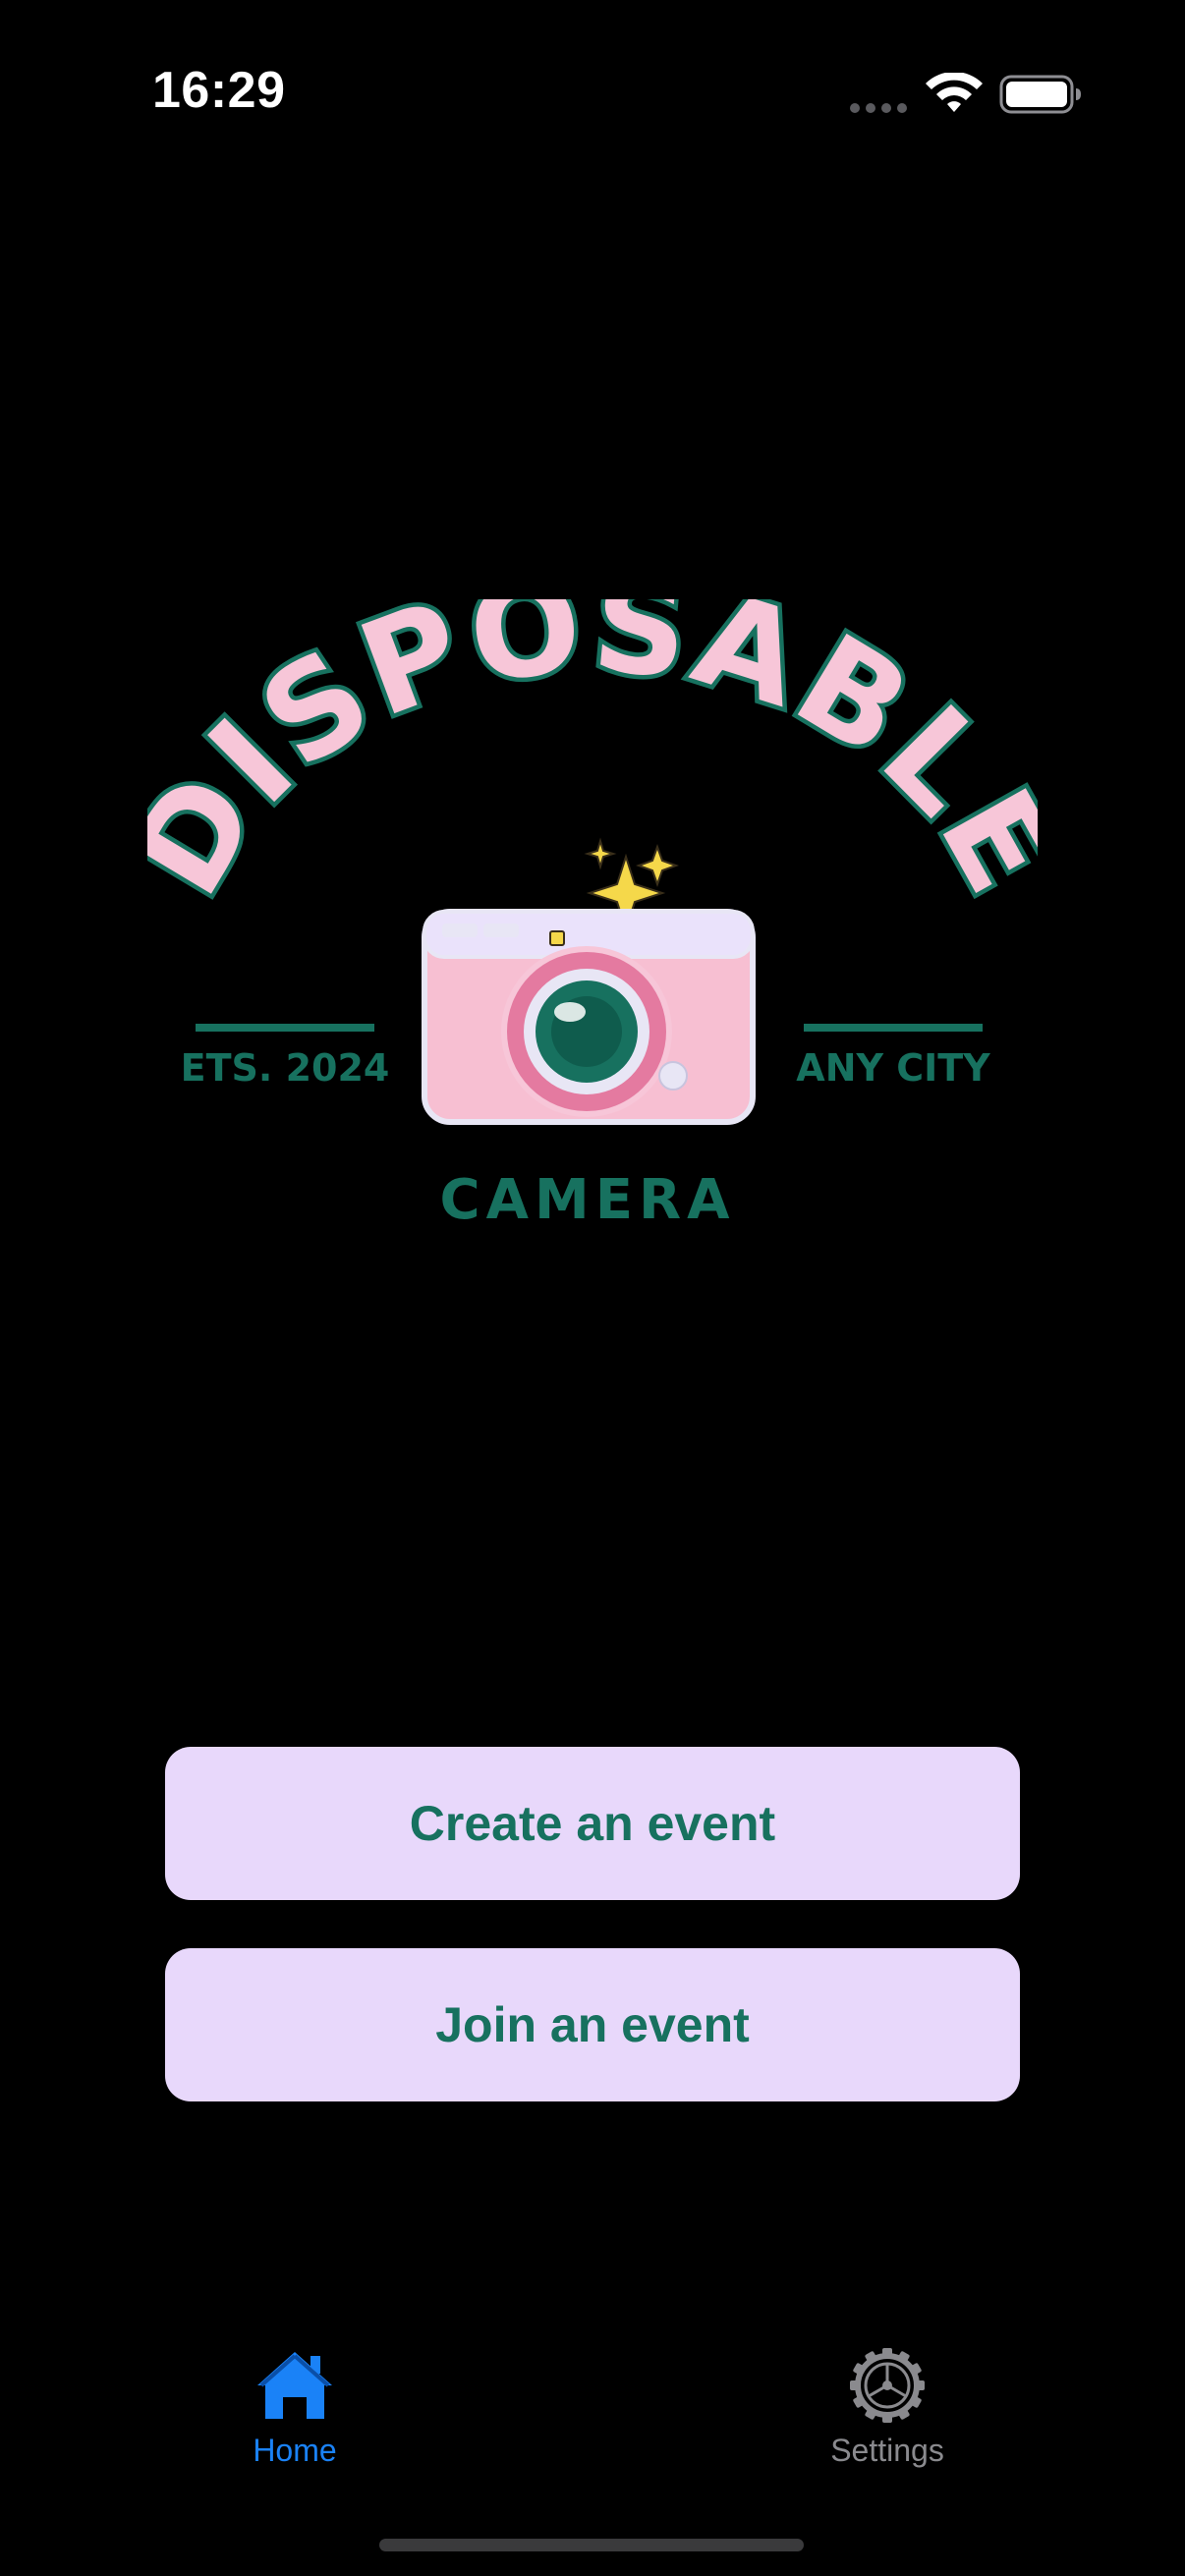 The width and height of the screenshot is (1185, 2576). Describe the element at coordinates (286, 1068) in the screenshot. I see `logo-left-tag: ETS. 2024` at that location.